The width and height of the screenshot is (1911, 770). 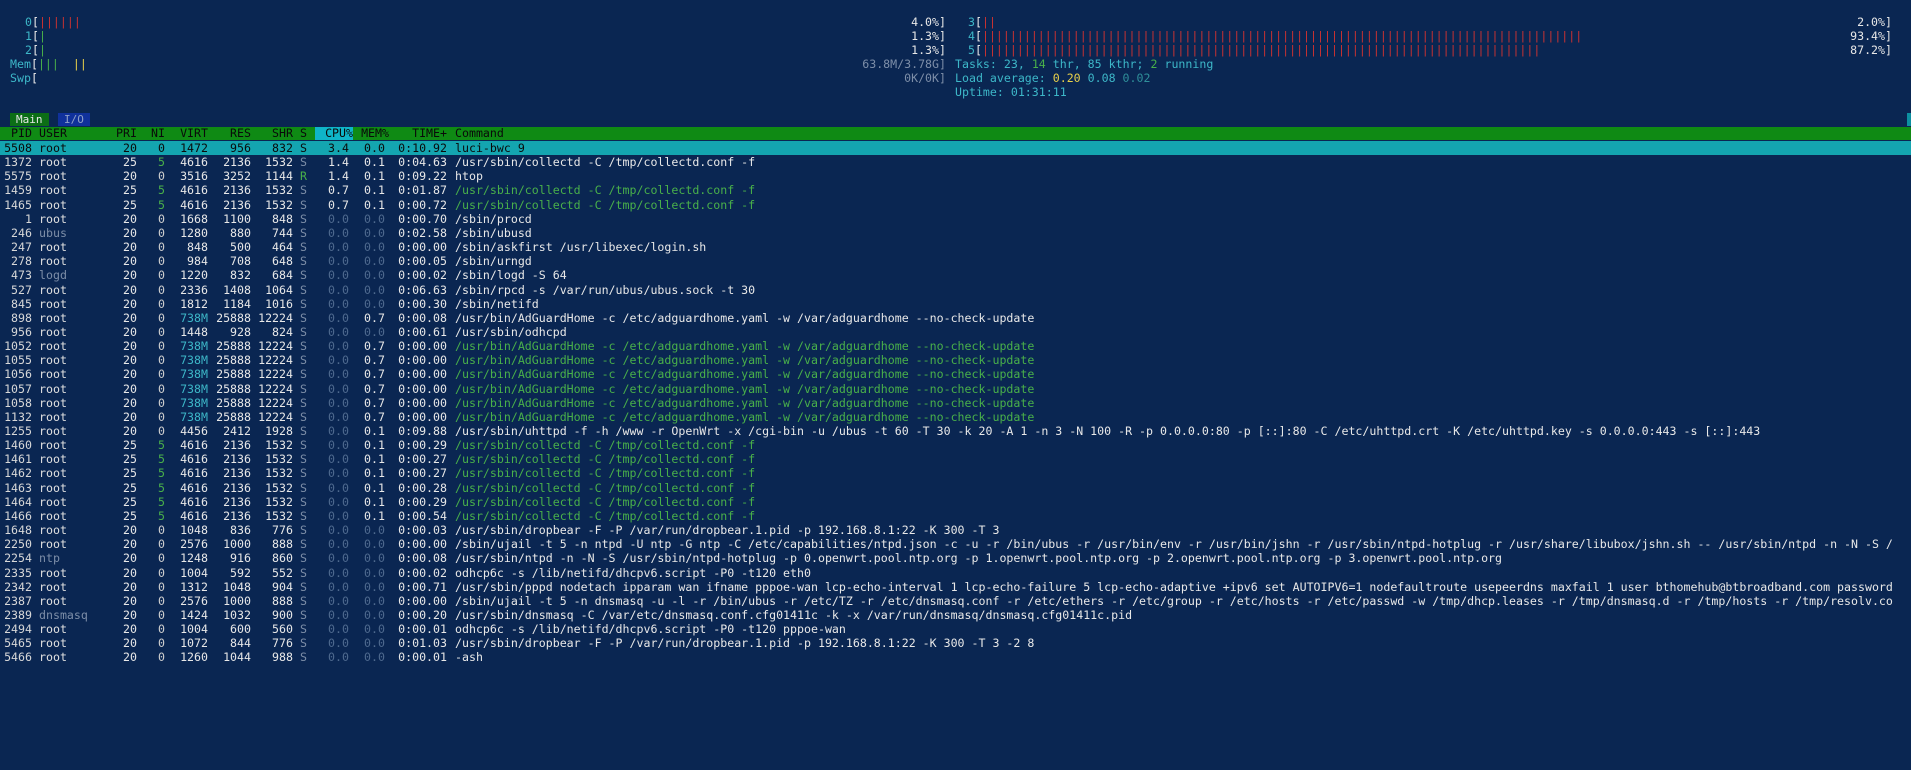 I want to click on tab-main: Main, so click(x=29, y=119).